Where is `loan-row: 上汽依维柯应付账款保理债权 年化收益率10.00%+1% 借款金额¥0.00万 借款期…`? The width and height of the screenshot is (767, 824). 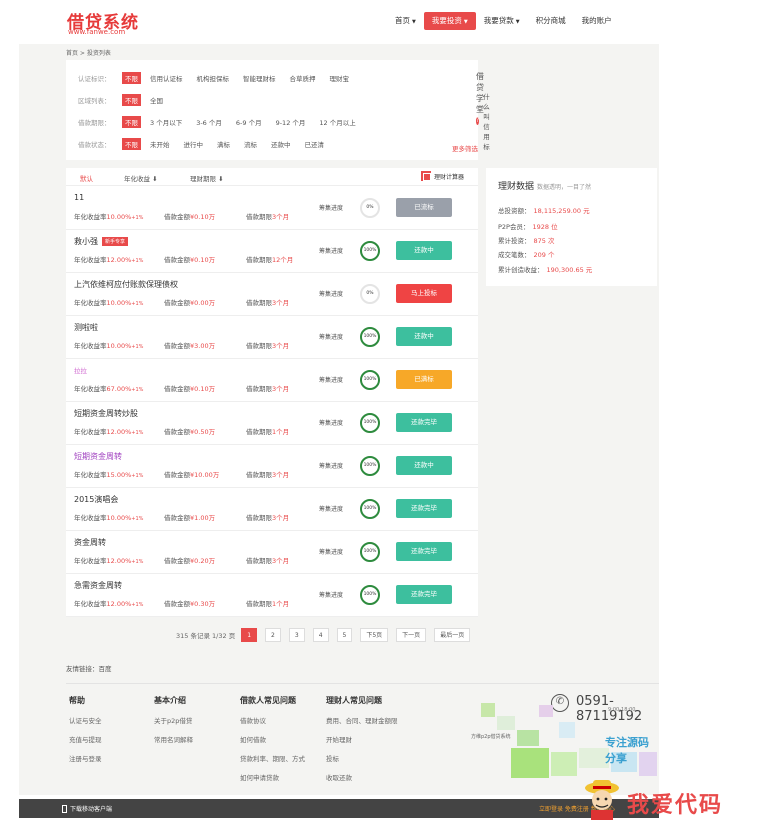 loan-row: 上汽依维柯应付账款保理债权 年化收益率10.00%+1% 借款金额¥0.00万 借款期… is located at coordinates (272, 294).